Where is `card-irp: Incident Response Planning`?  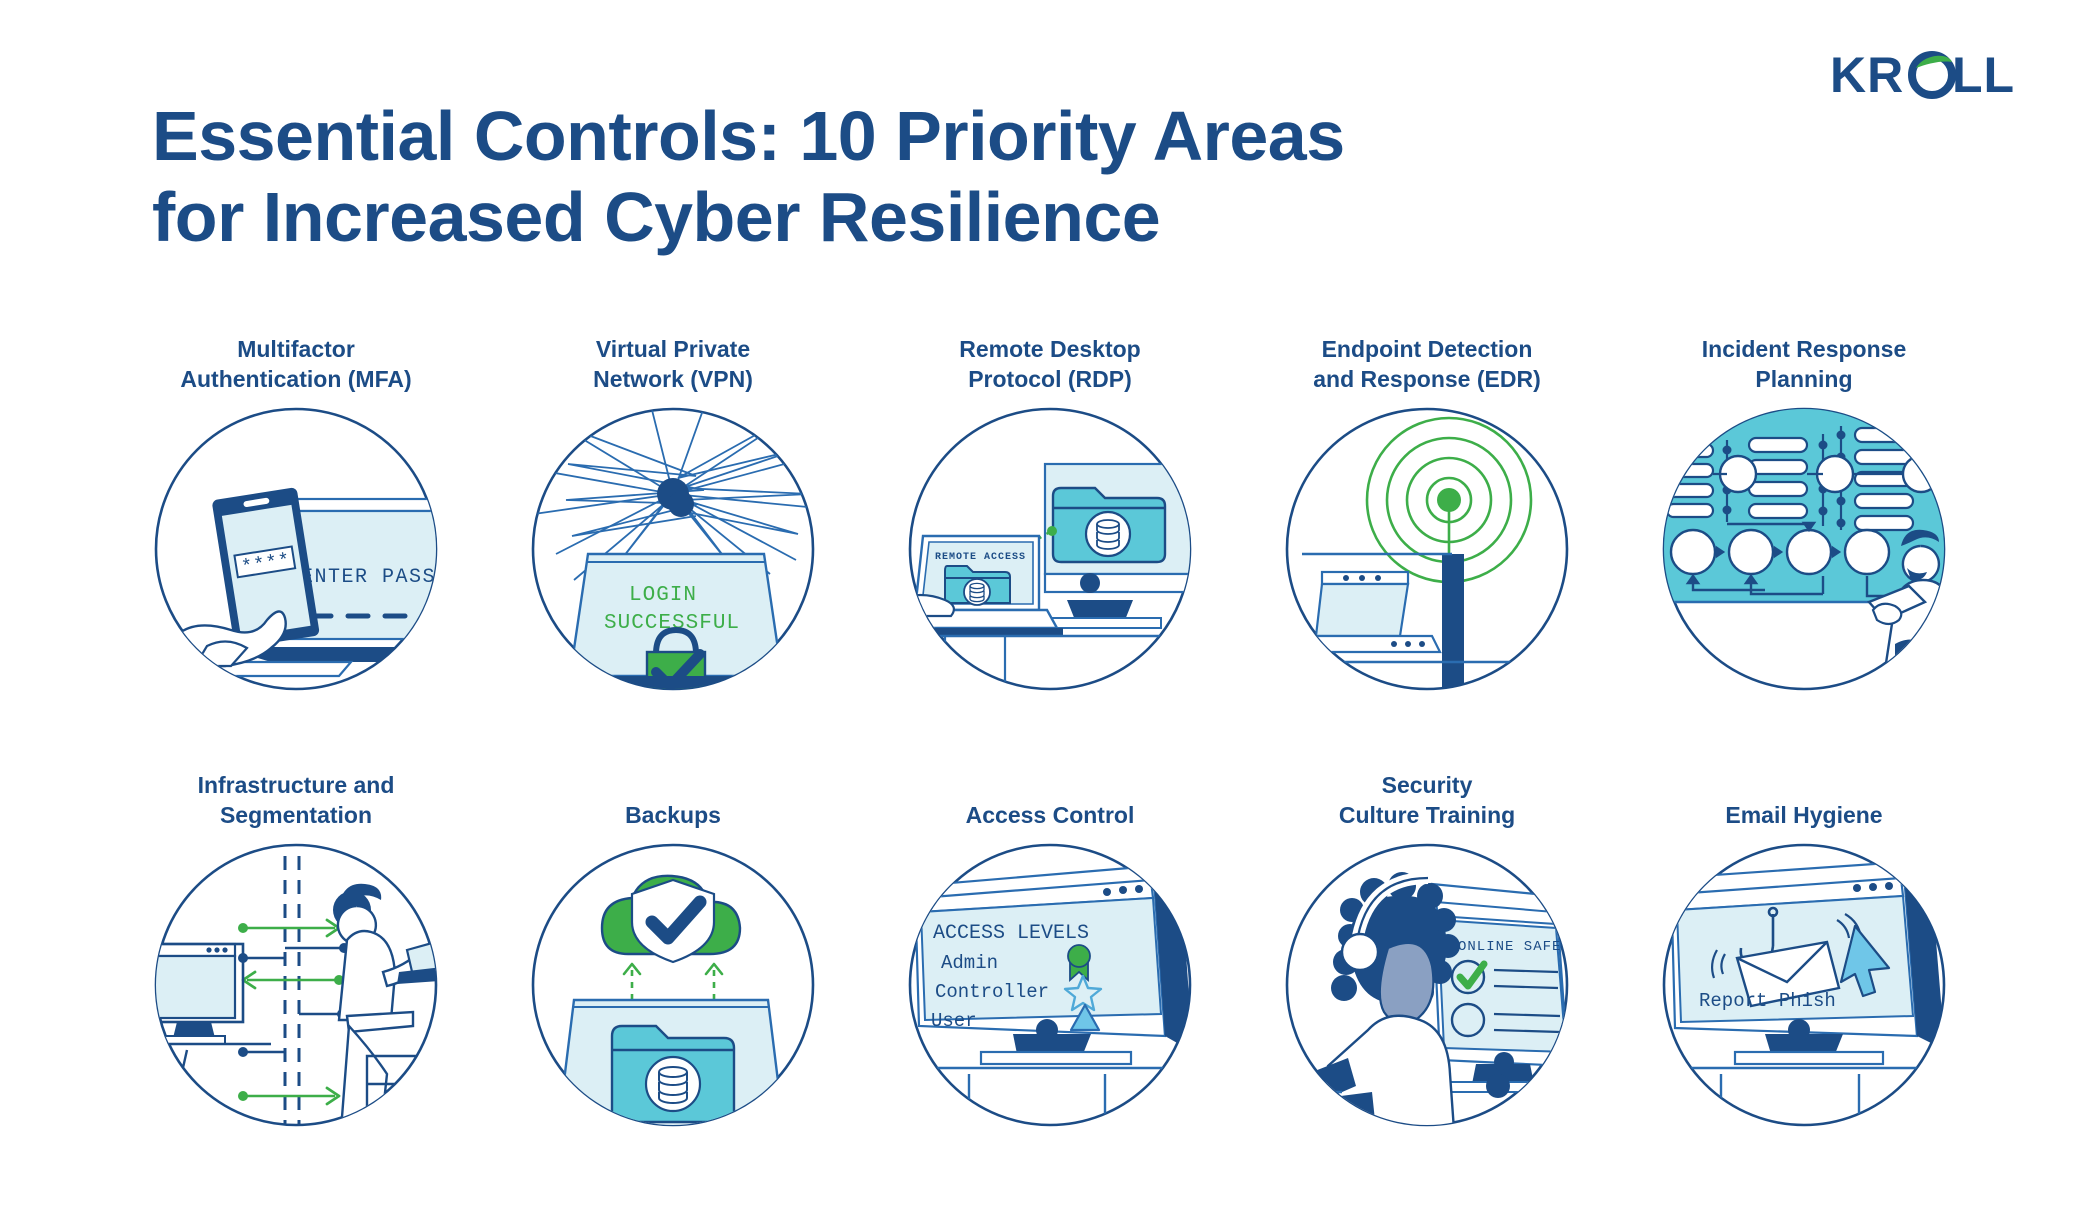
card-irp: Incident Response Planning is located at coordinates (1804, 512).